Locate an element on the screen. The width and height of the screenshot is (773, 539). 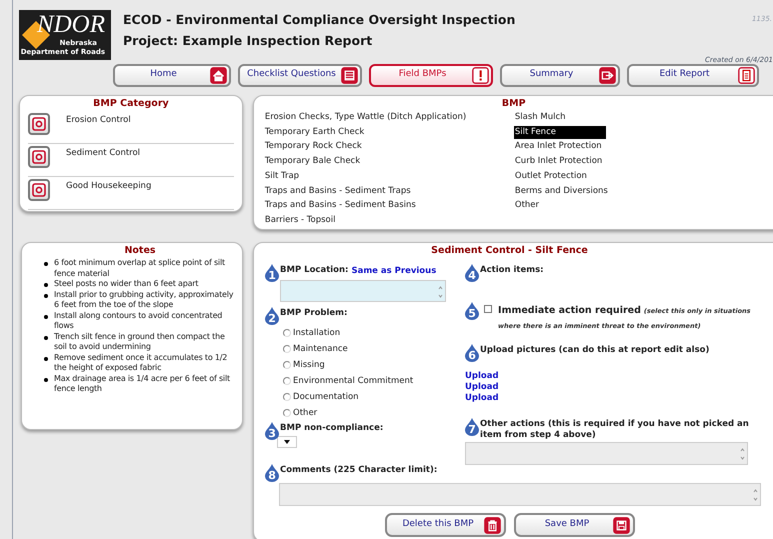
step-number: 1 is located at coordinates (272, 273).